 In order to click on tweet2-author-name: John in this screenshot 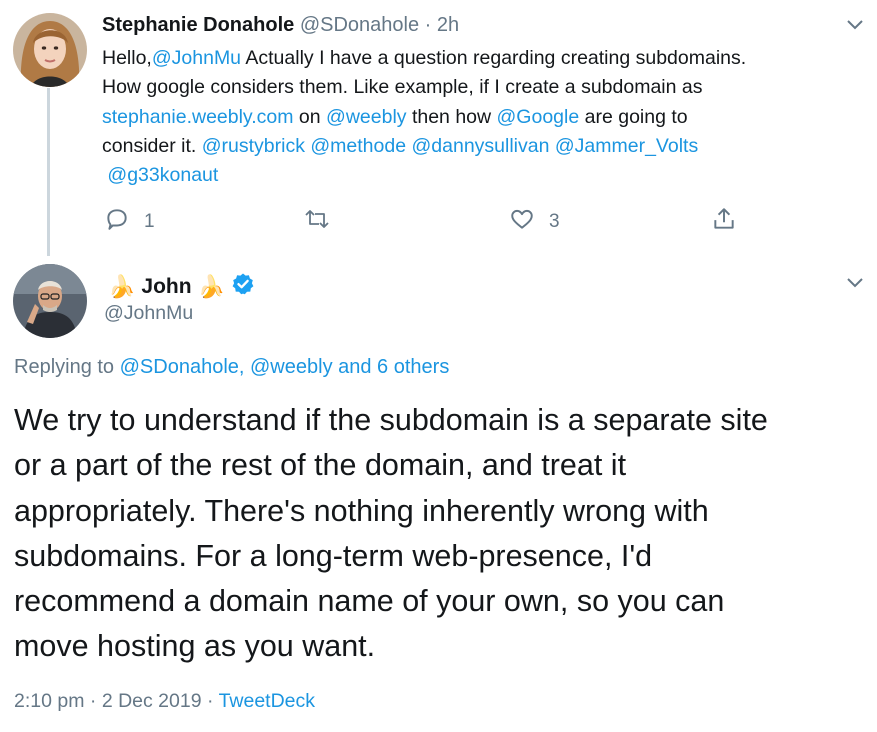, I will do `click(166, 287)`.